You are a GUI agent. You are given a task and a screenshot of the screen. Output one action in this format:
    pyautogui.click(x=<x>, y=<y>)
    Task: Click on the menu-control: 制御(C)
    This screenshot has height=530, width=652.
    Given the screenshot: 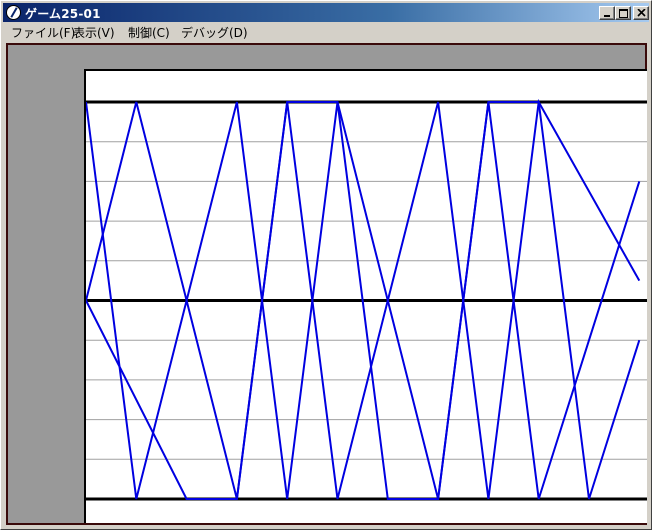 What is the action you would take?
    pyautogui.click(x=149, y=32)
    